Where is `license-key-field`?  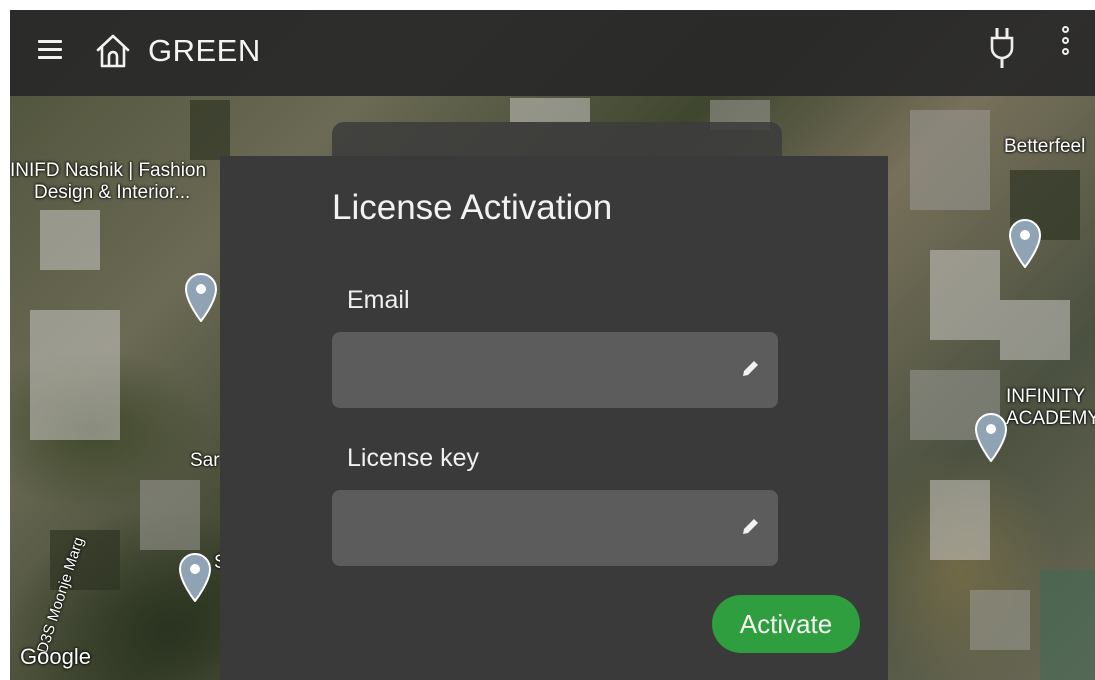 license-key-field is located at coordinates (531, 529).